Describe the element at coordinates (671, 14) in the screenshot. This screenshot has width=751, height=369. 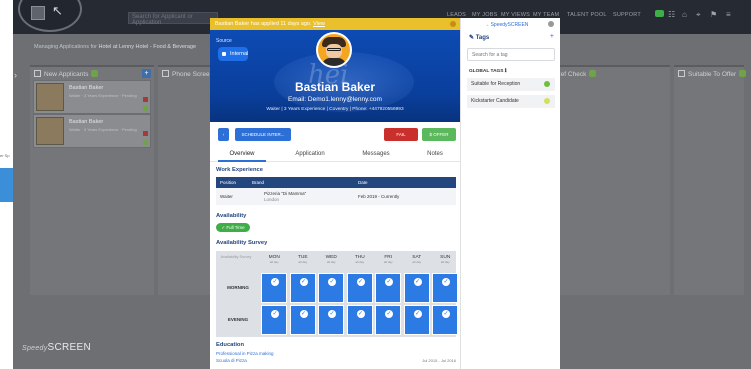
I see `chart-icon: ☷` at that location.